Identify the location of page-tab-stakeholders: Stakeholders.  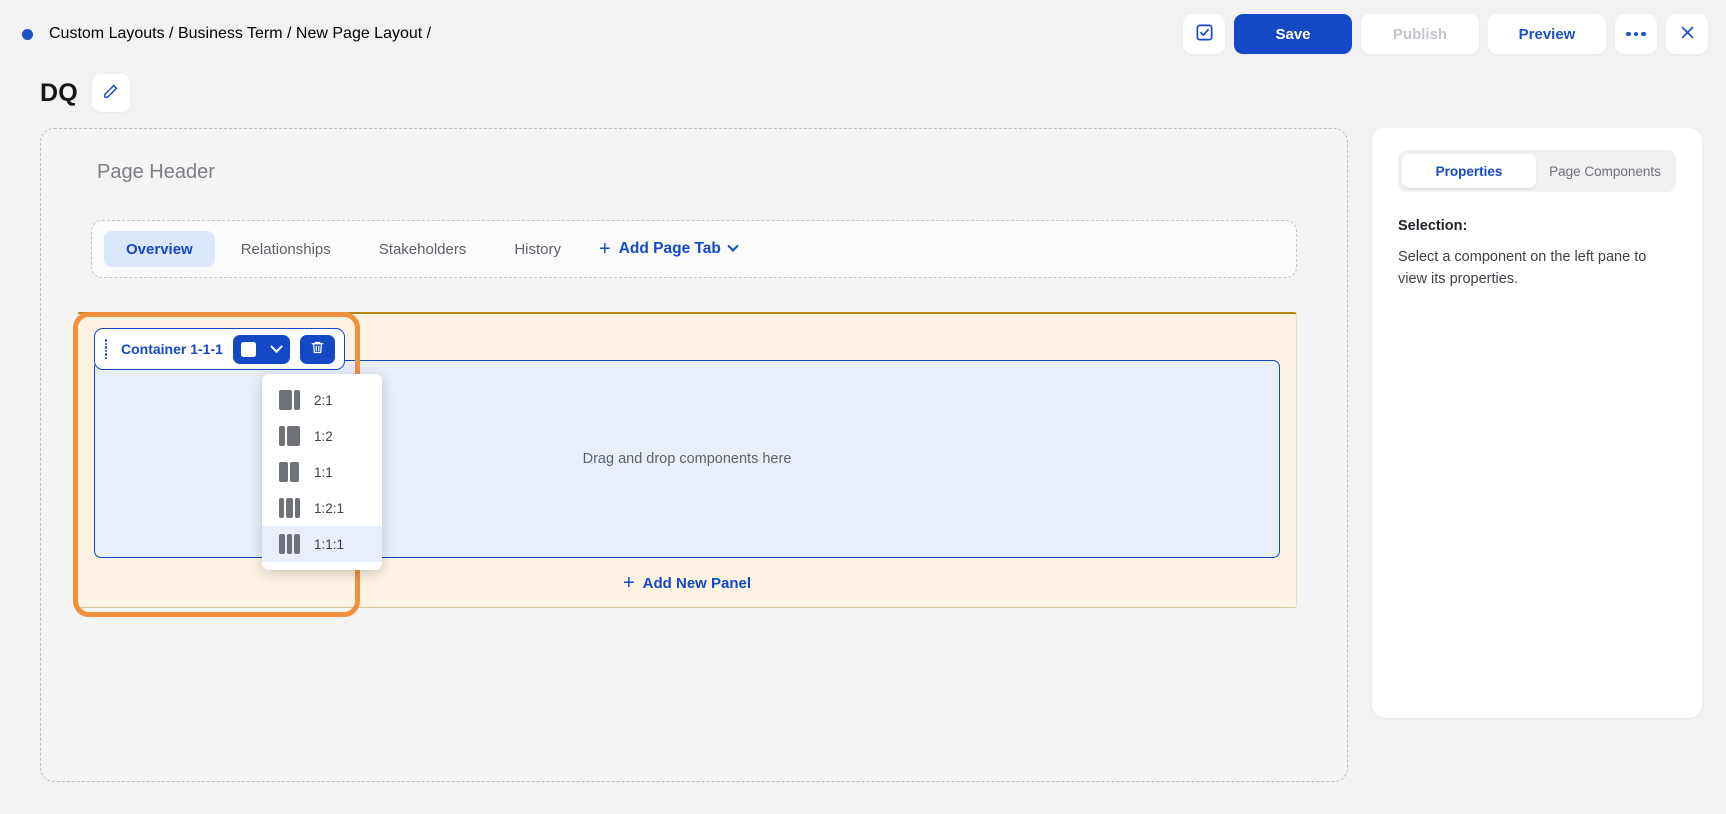
(423, 249).